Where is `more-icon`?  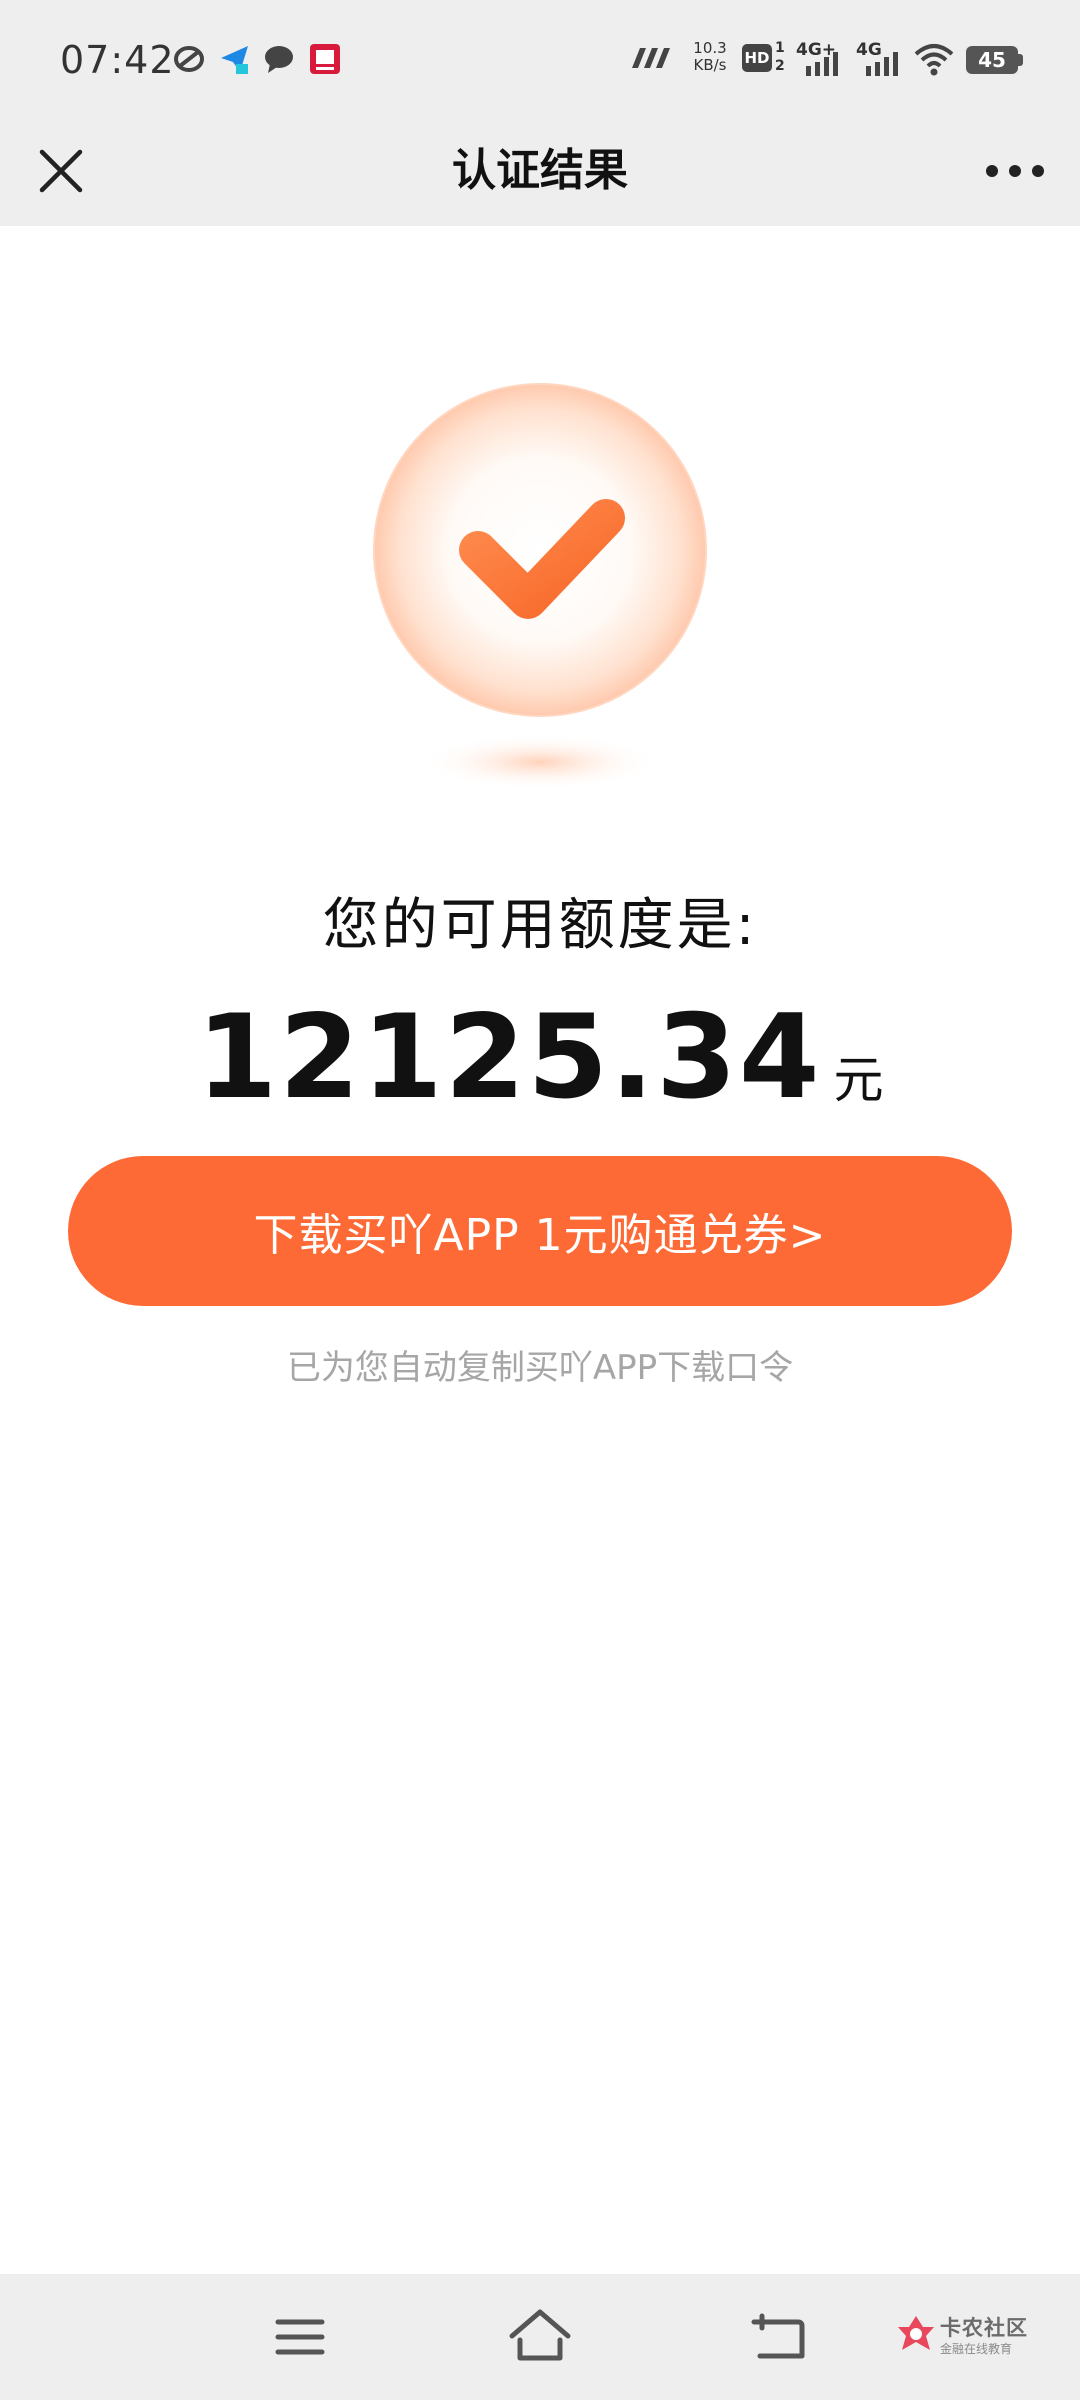 more-icon is located at coordinates (1015, 171).